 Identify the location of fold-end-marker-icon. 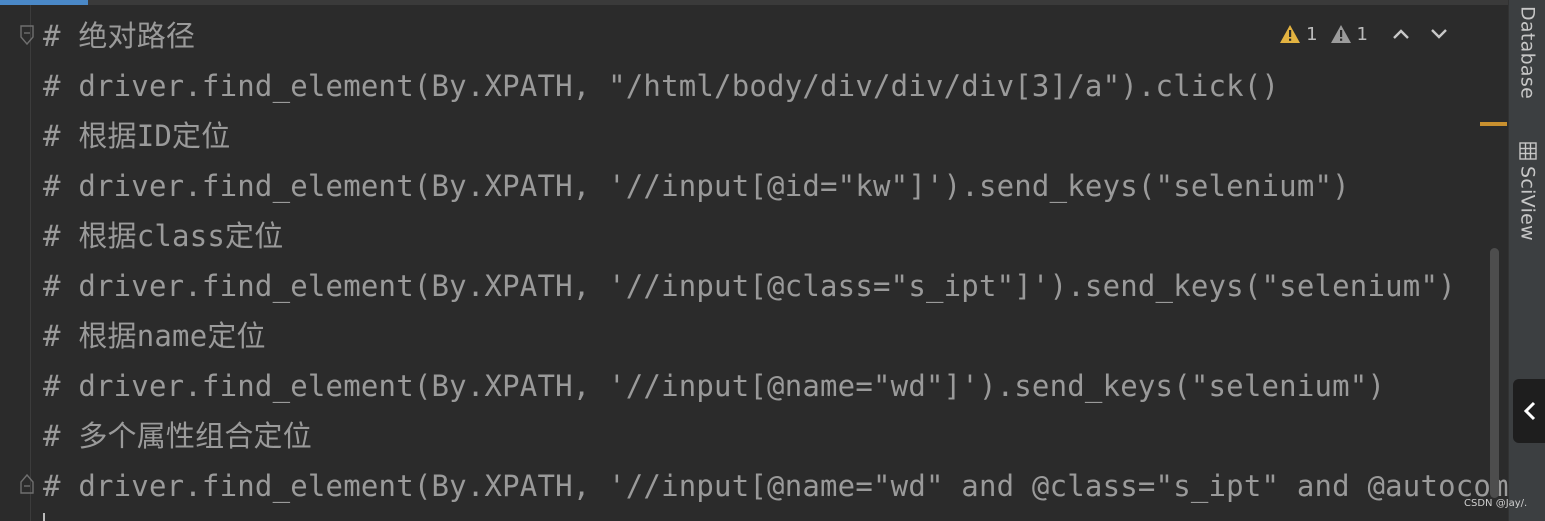
(27, 483).